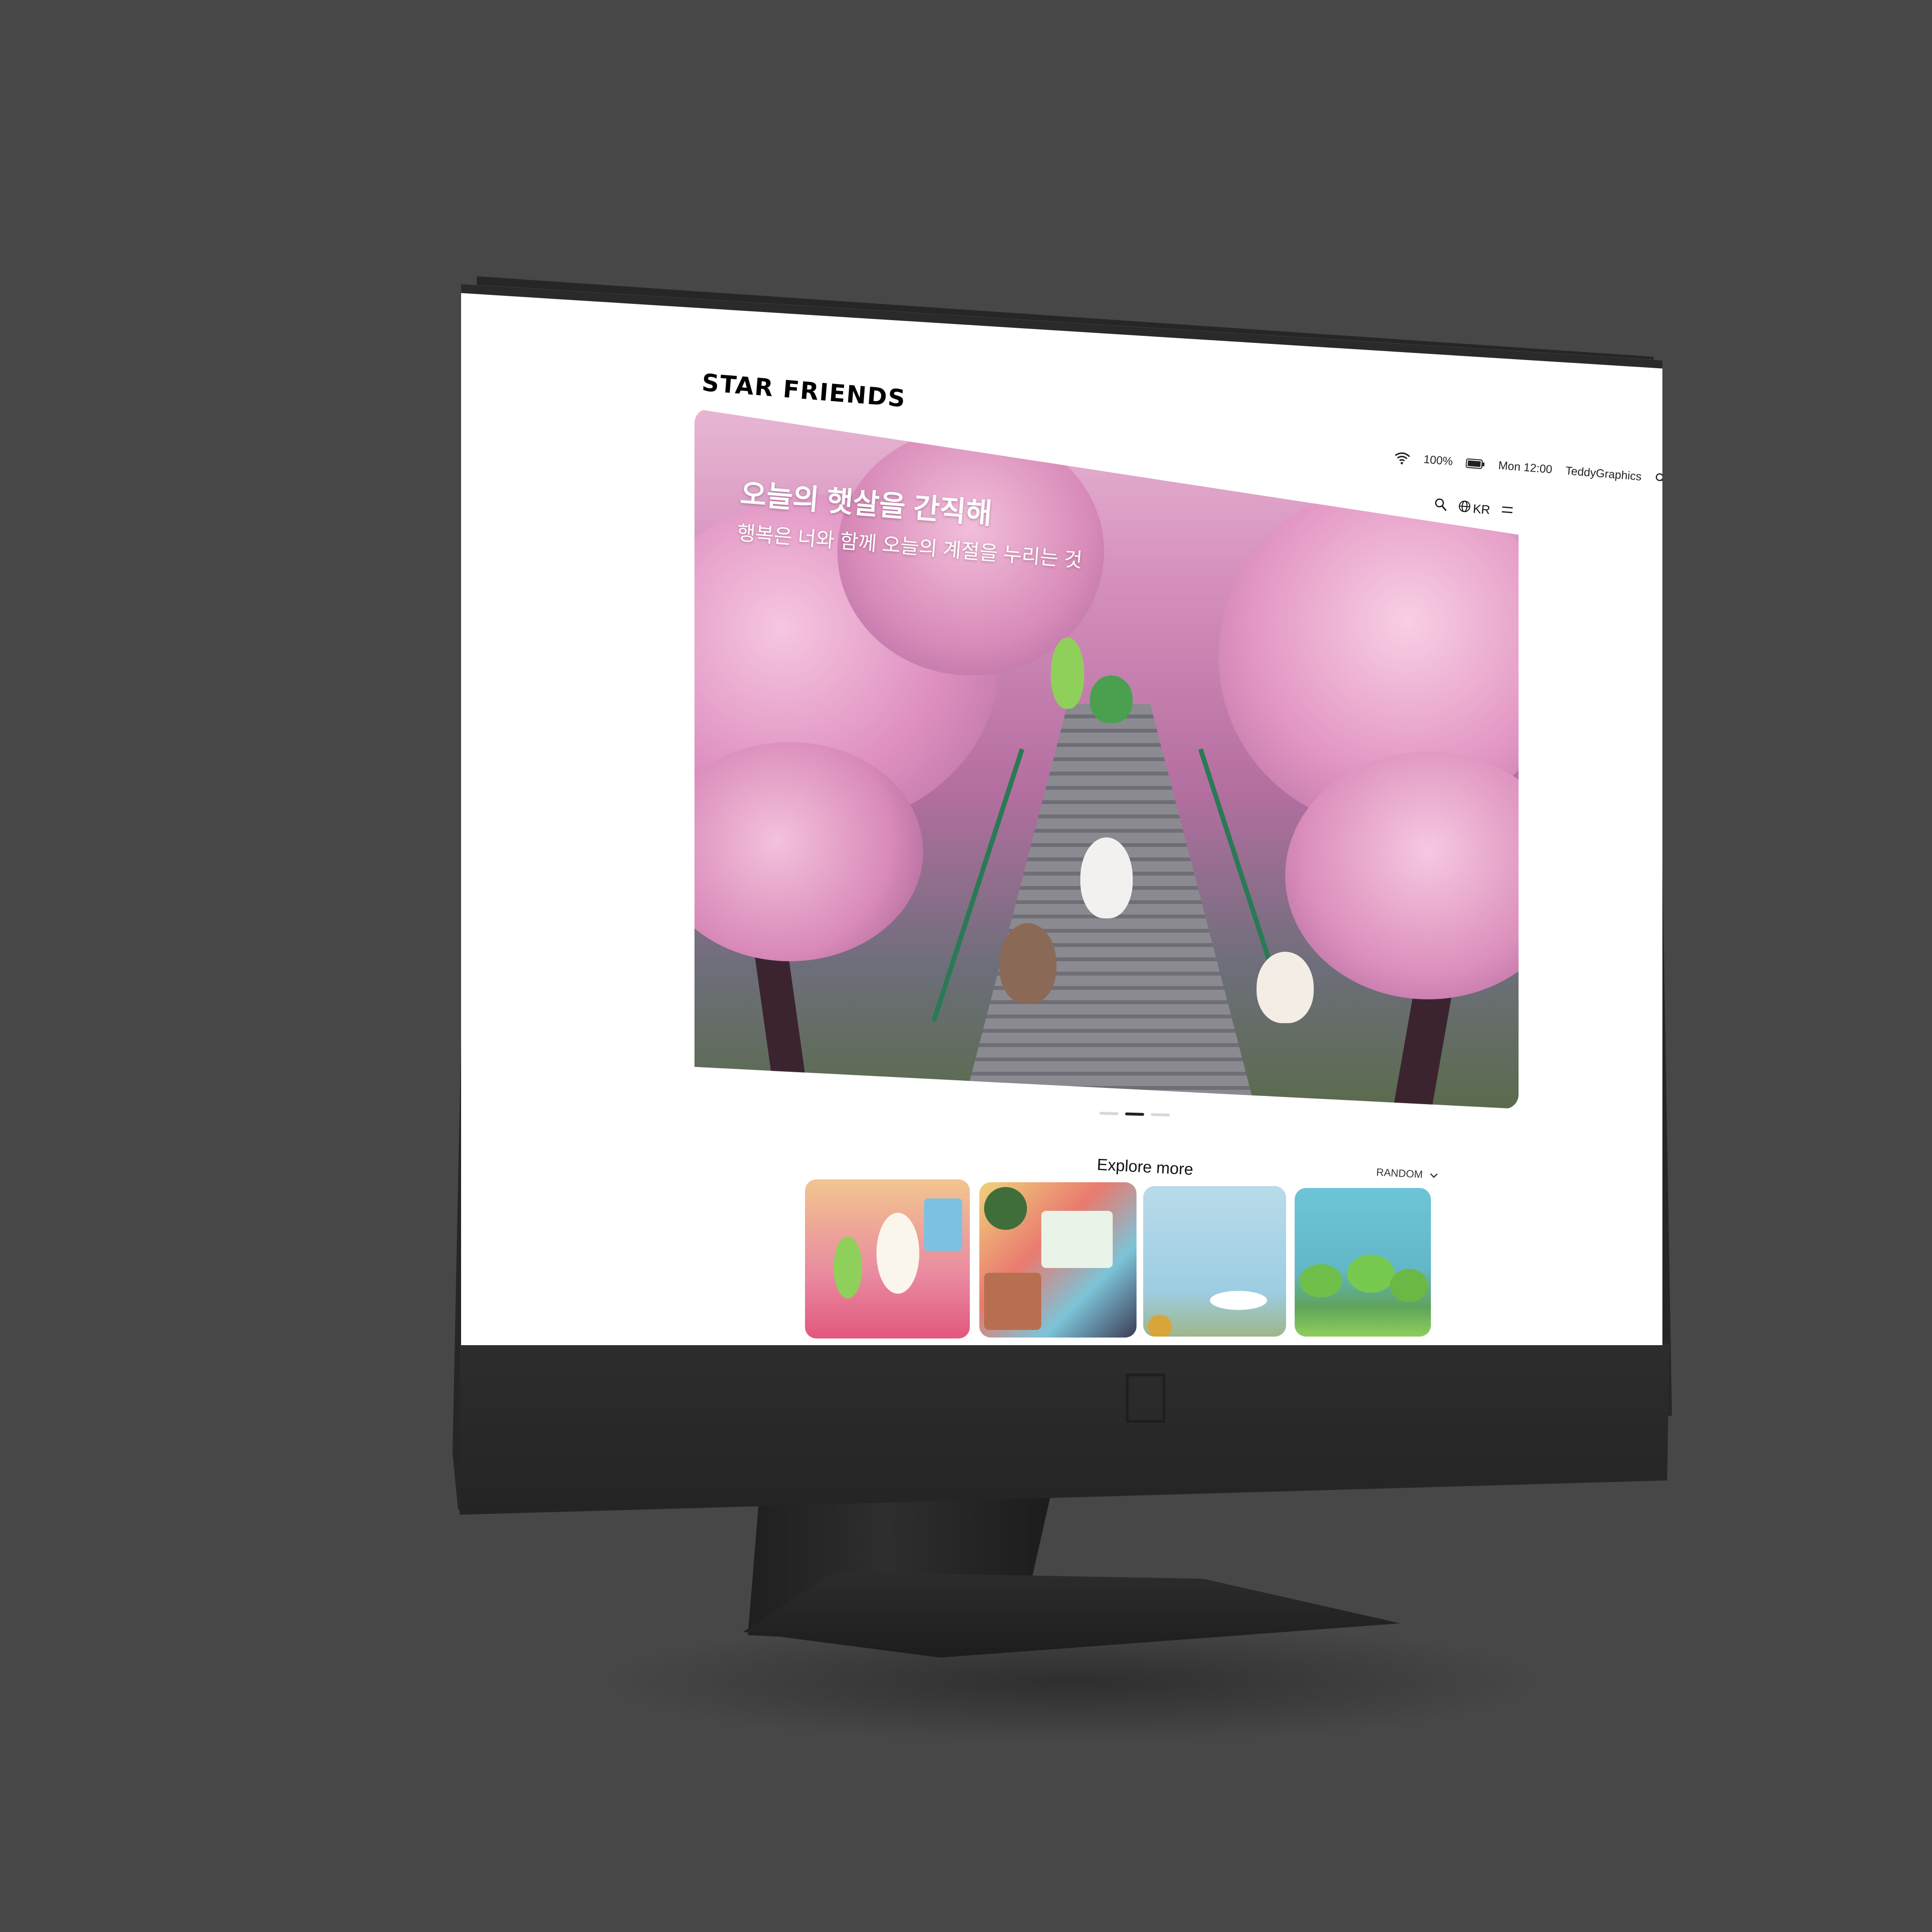  Describe the element at coordinates (1399, 1173) in the screenshot. I see `sort-label: RANDOM` at that location.